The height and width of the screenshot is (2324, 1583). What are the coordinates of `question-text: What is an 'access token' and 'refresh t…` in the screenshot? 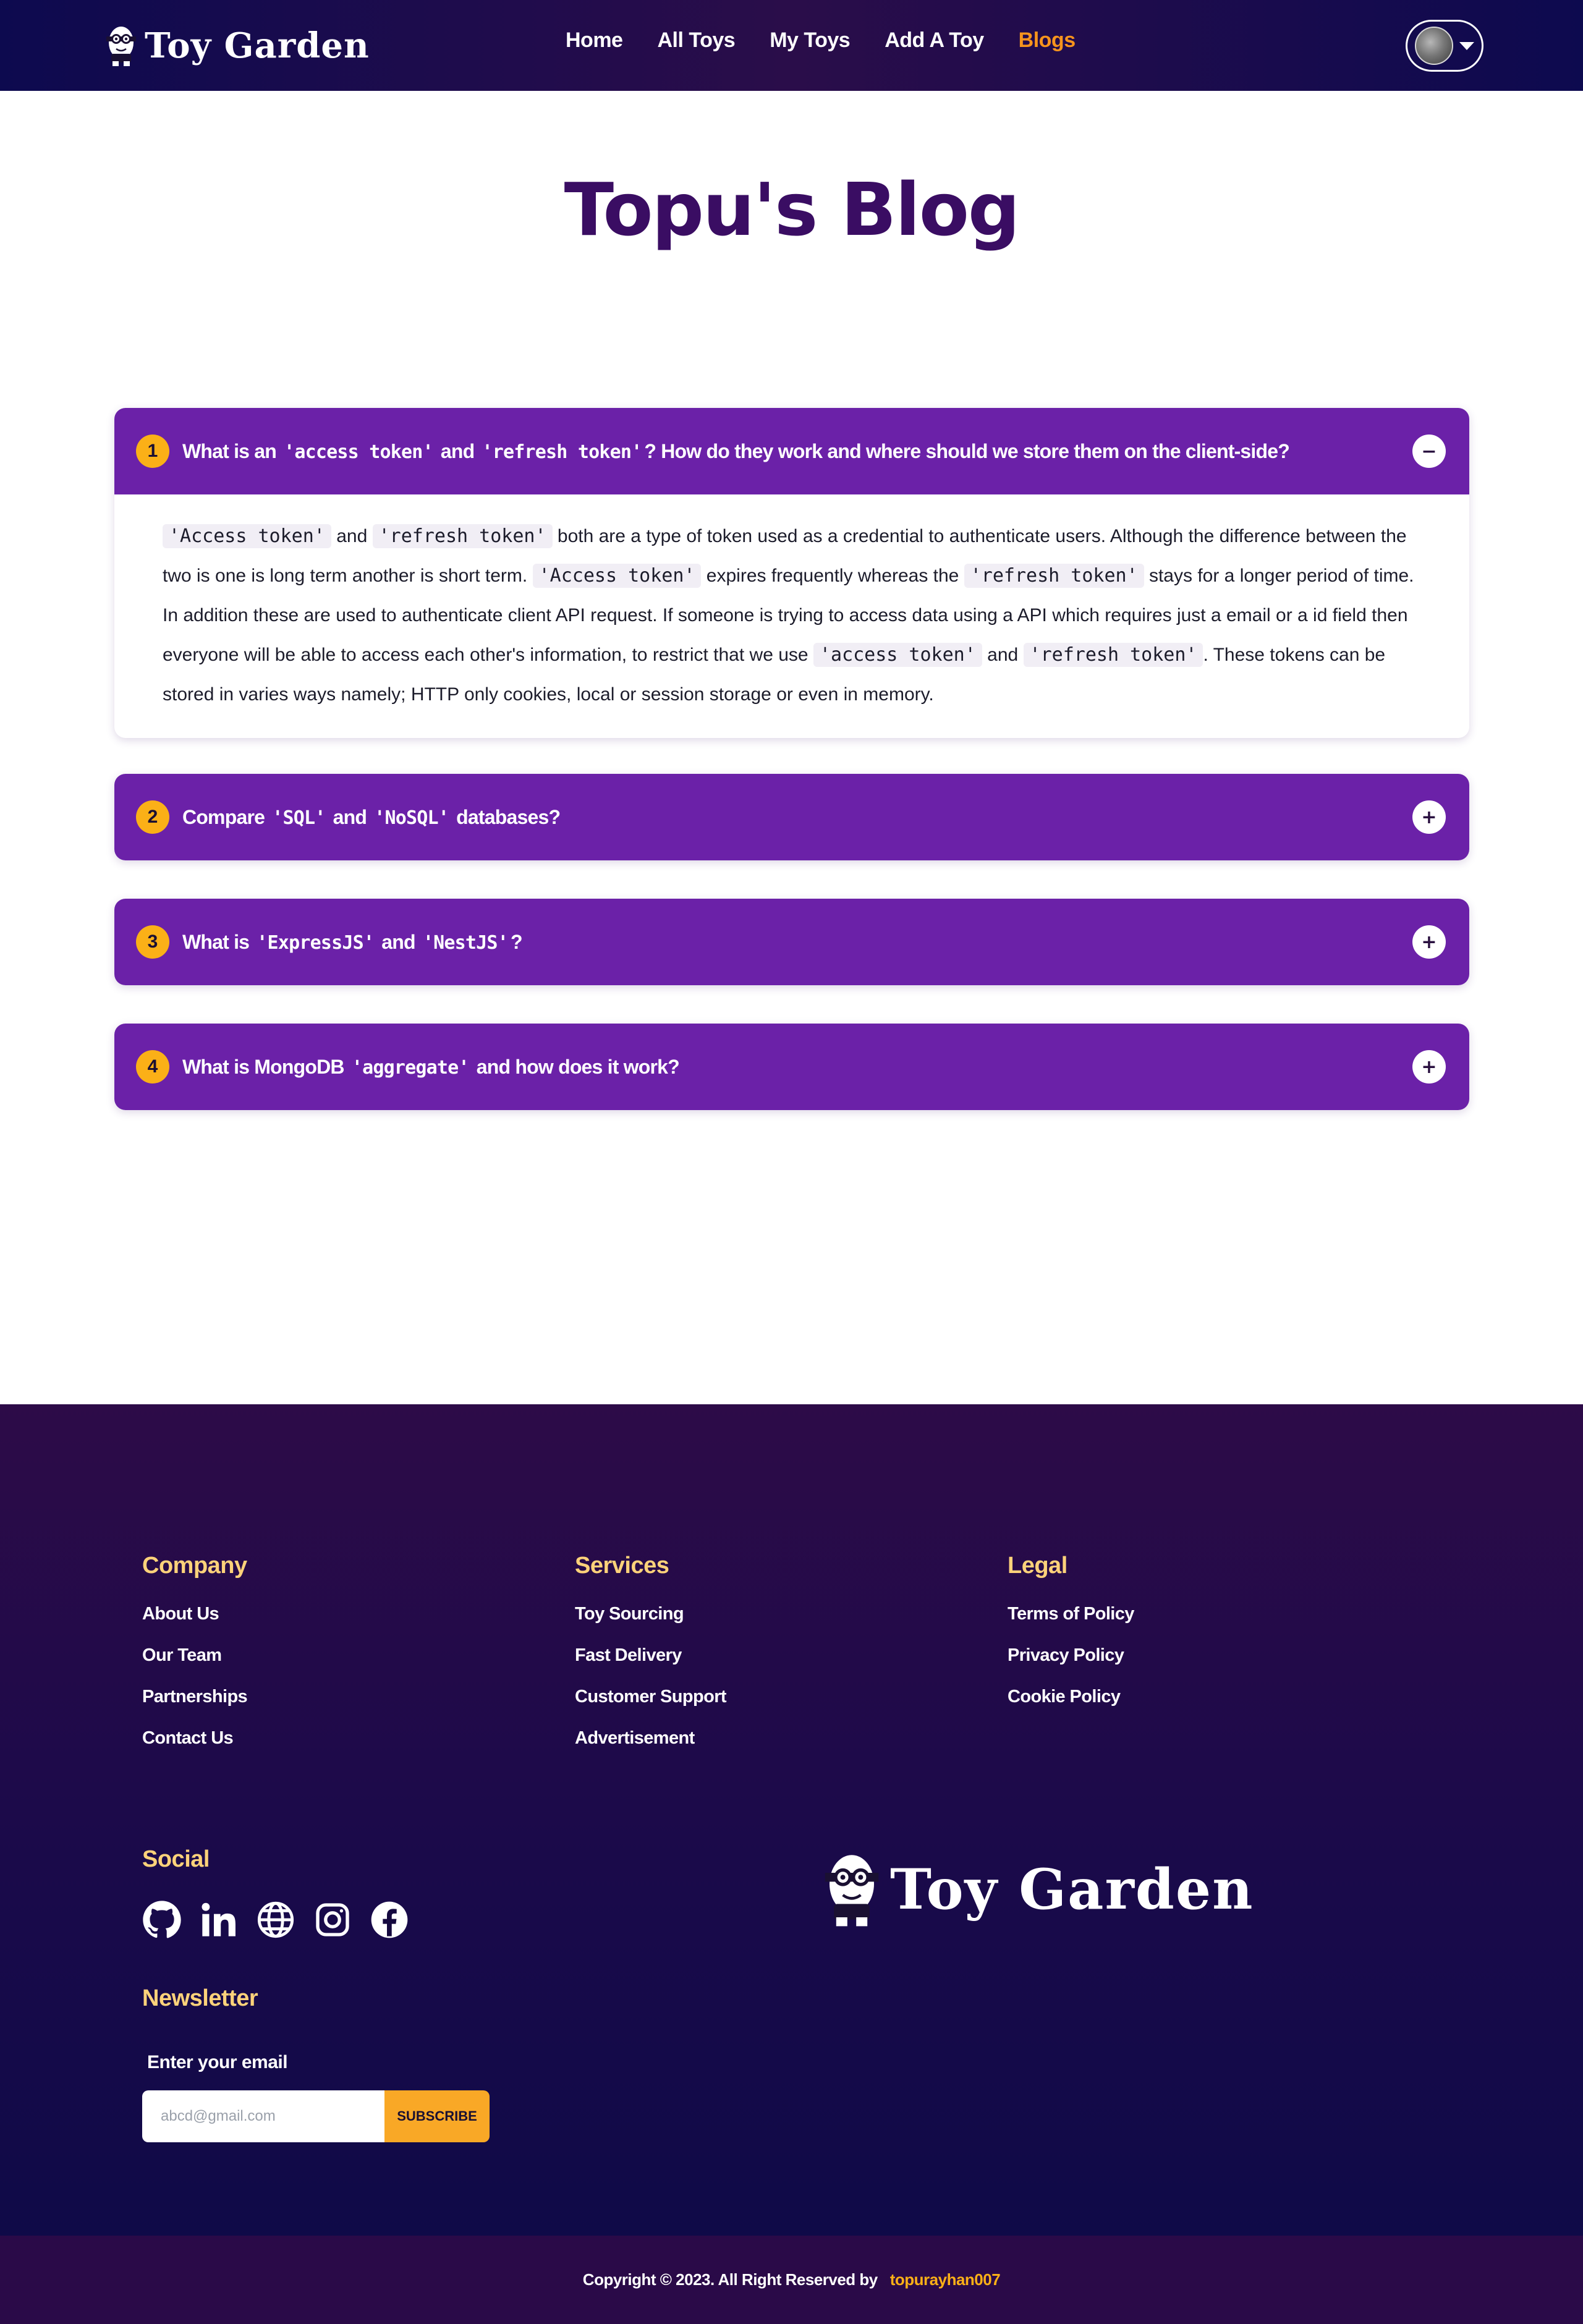 It's located at (736, 451).